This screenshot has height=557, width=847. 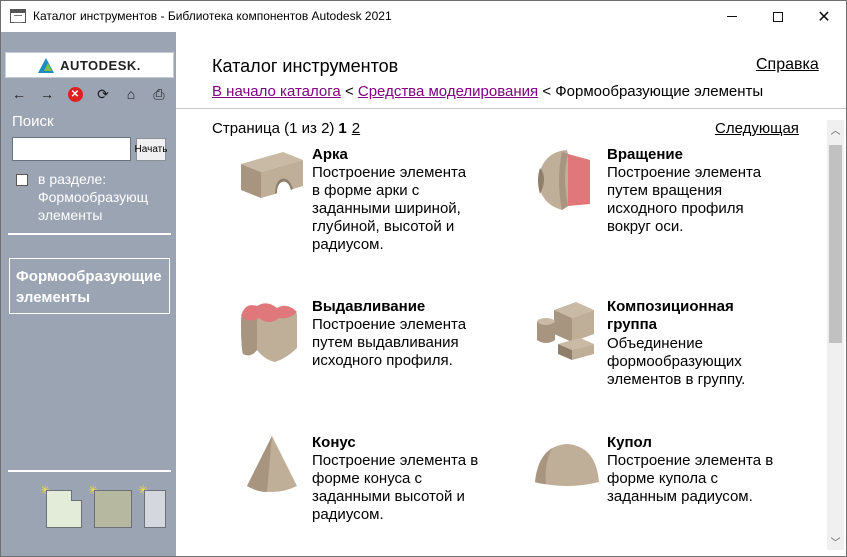 I want to click on in-section-checkbox, so click(x=22, y=180).